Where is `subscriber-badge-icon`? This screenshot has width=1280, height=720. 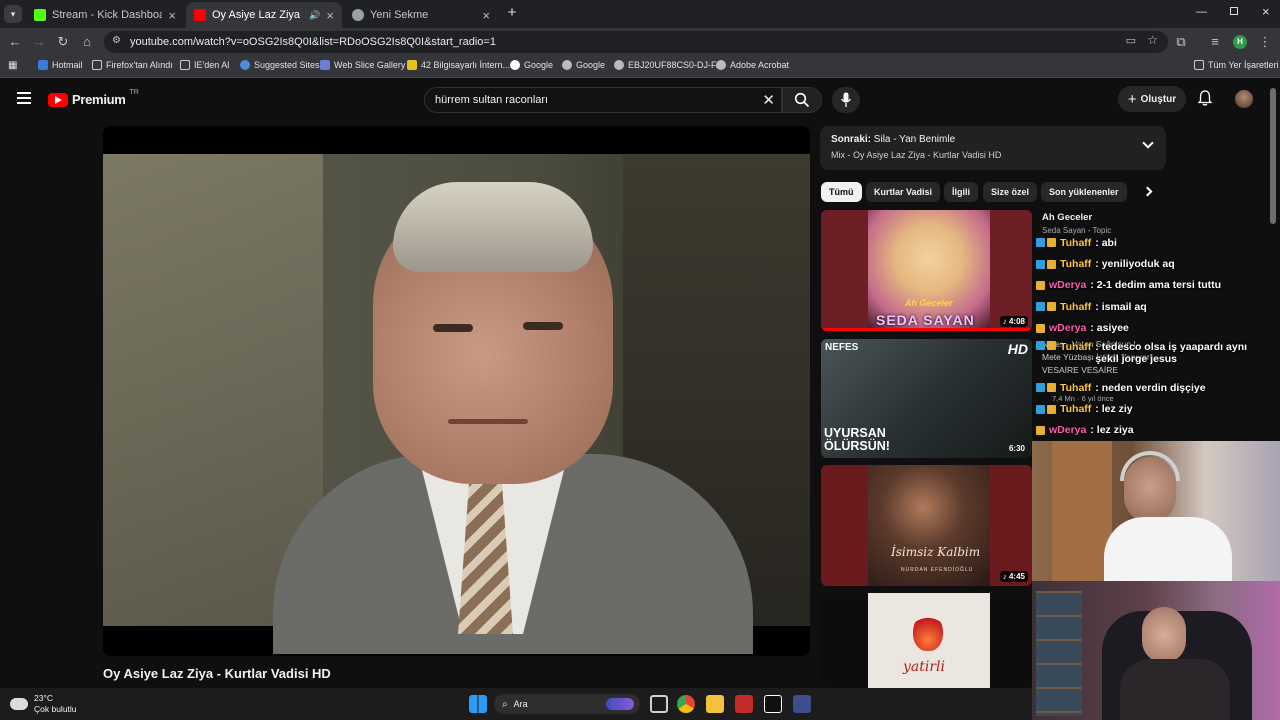 subscriber-badge-icon is located at coordinates (1040, 285).